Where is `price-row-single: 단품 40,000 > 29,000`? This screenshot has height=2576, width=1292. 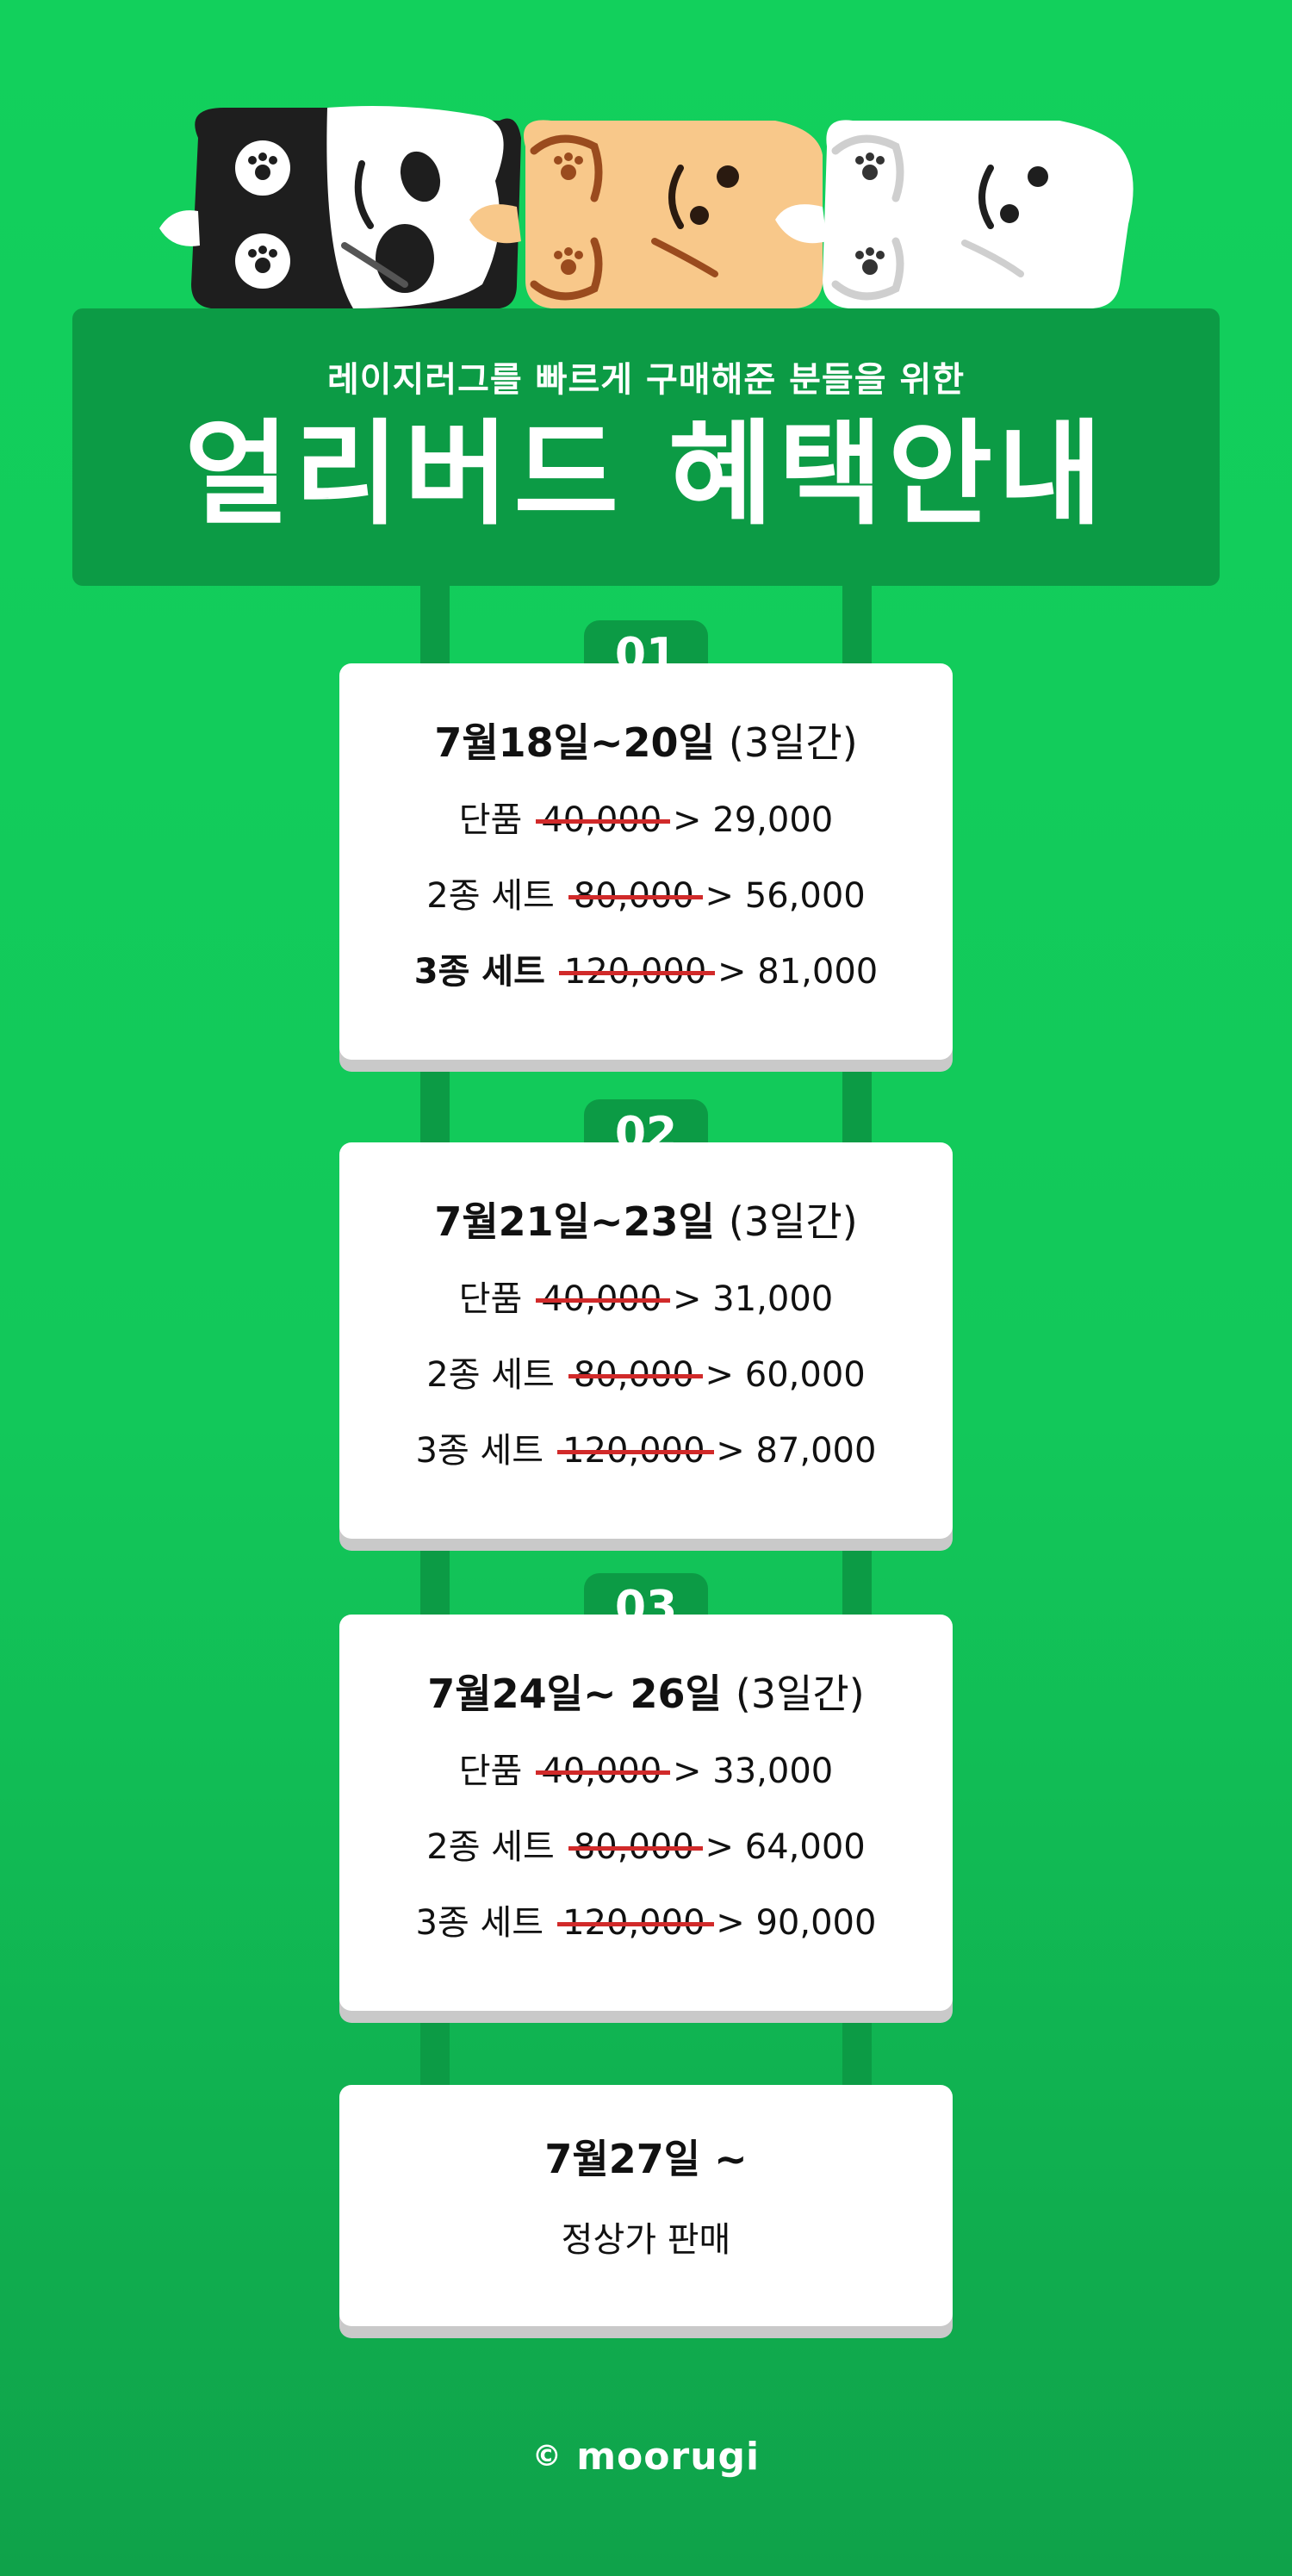 price-row-single: 단품 40,000 > 29,000 is located at coordinates (646, 820).